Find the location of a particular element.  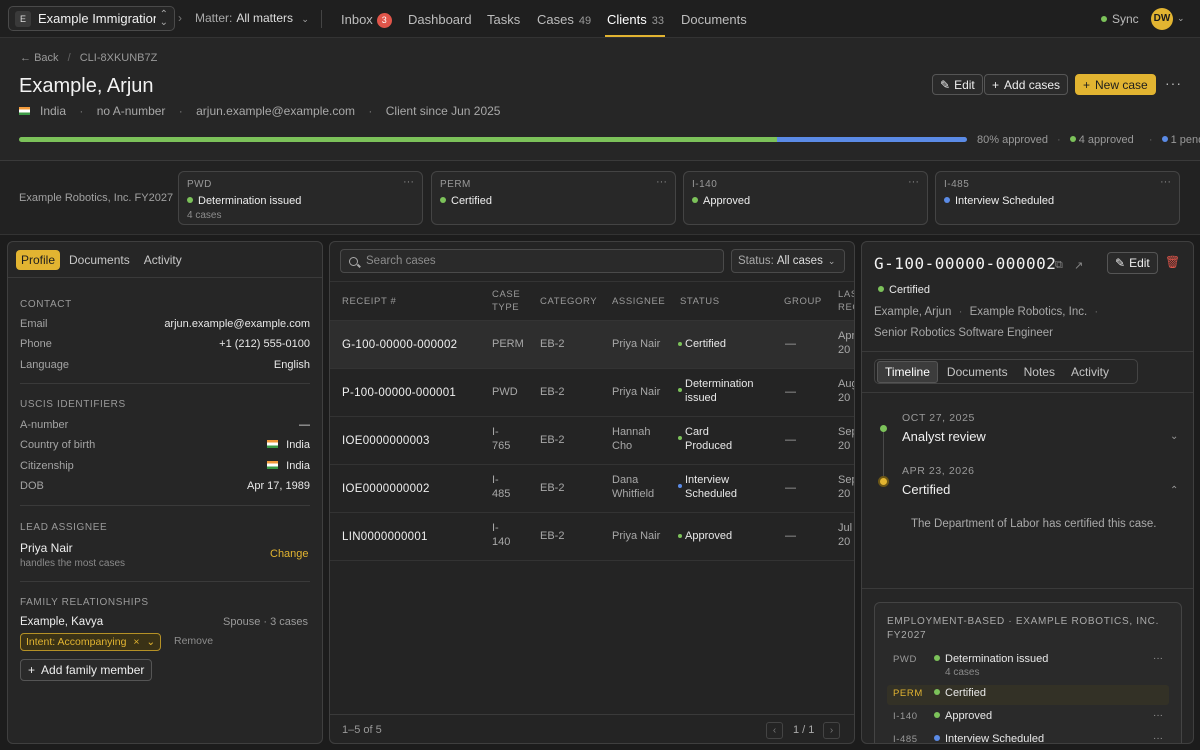

page-title: Example, Arjun is located at coordinates (86, 86).